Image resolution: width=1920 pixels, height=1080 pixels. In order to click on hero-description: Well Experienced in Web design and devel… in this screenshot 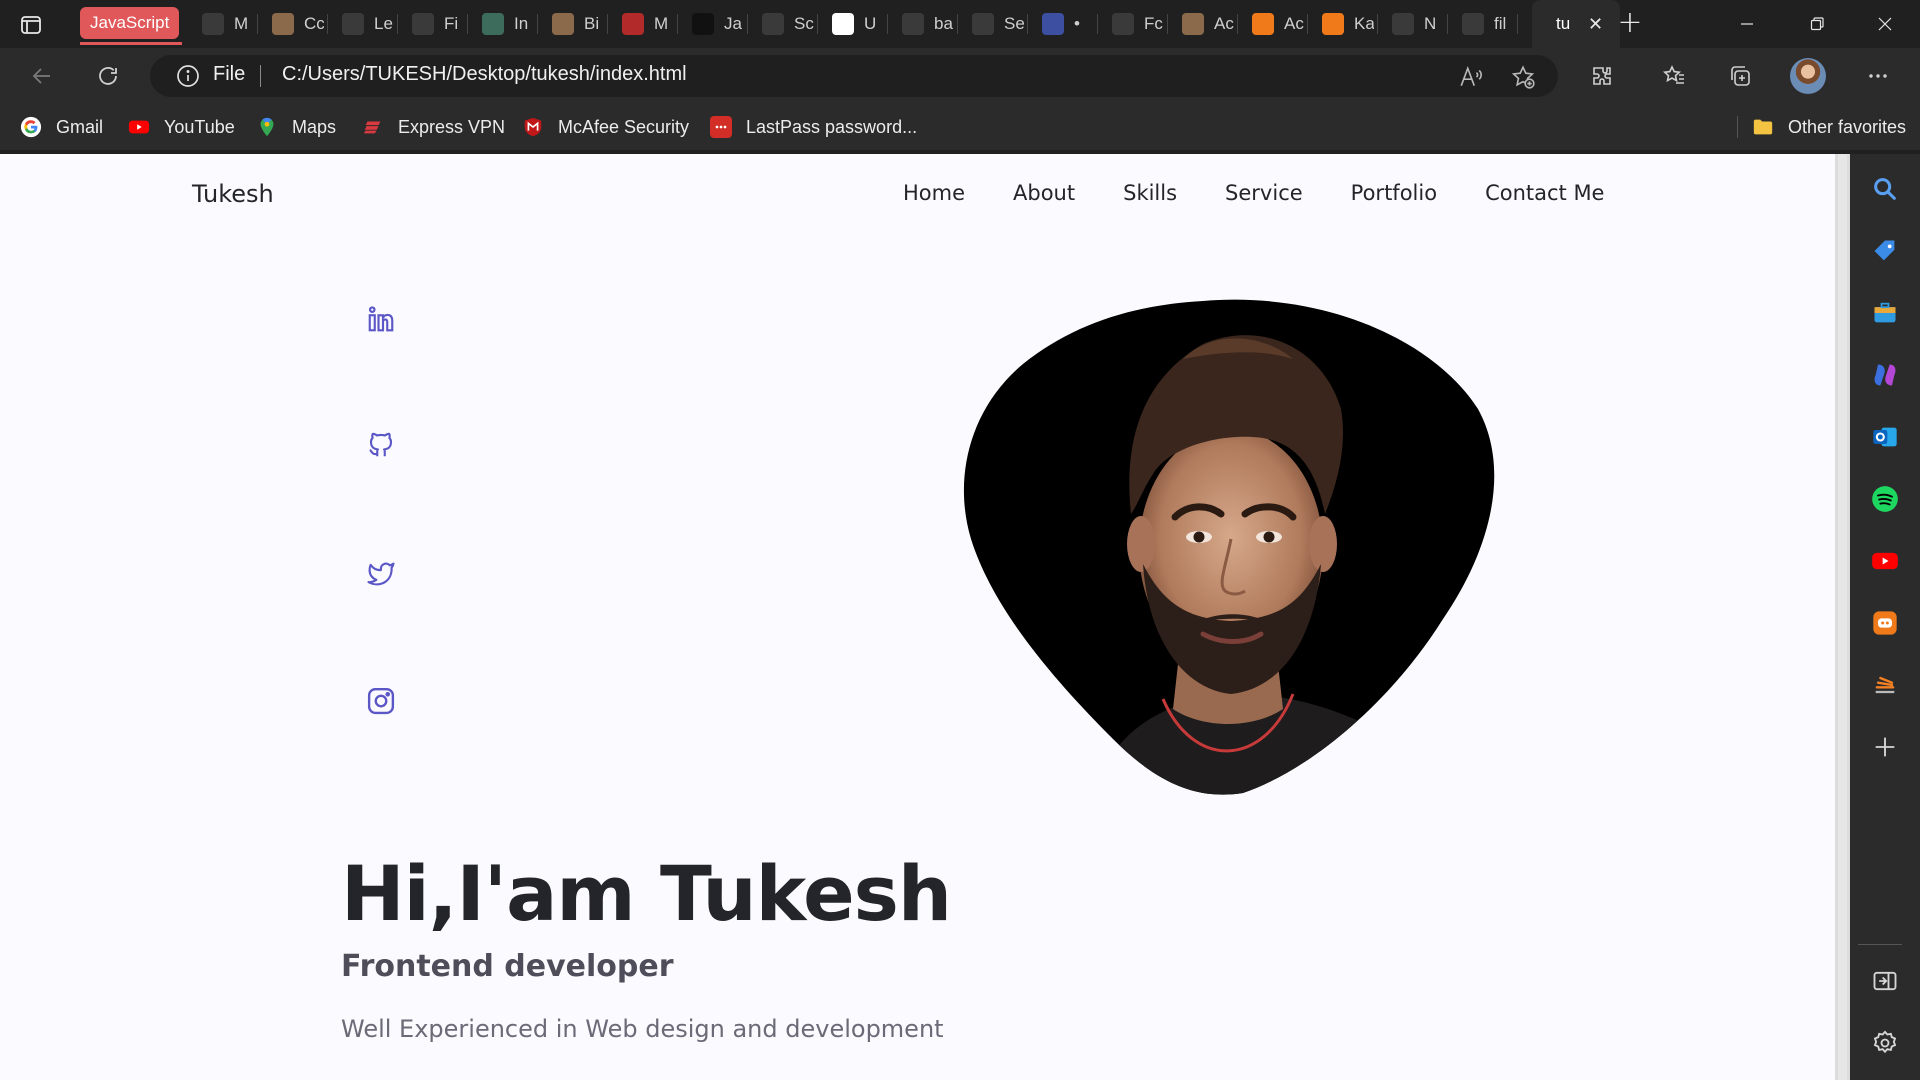, I will do `click(642, 1029)`.